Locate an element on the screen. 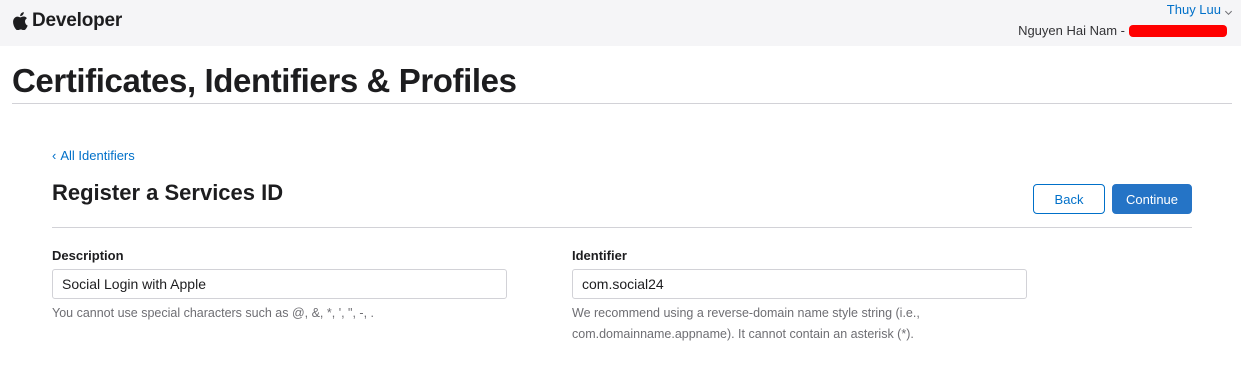  description-label: Description is located at coordinates (88, 255).